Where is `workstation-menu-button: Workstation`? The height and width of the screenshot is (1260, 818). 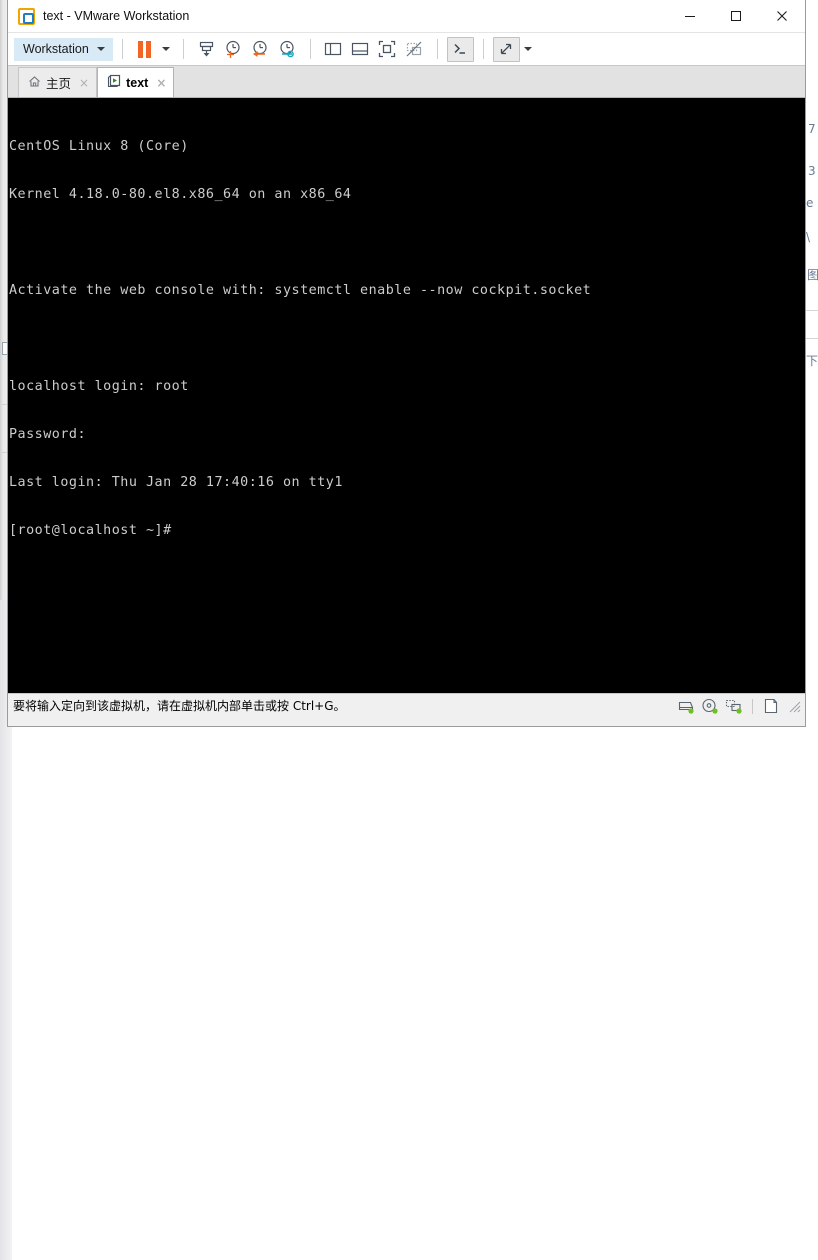 workstation-menu-button: Workstation is located at coordinates (63, 49).